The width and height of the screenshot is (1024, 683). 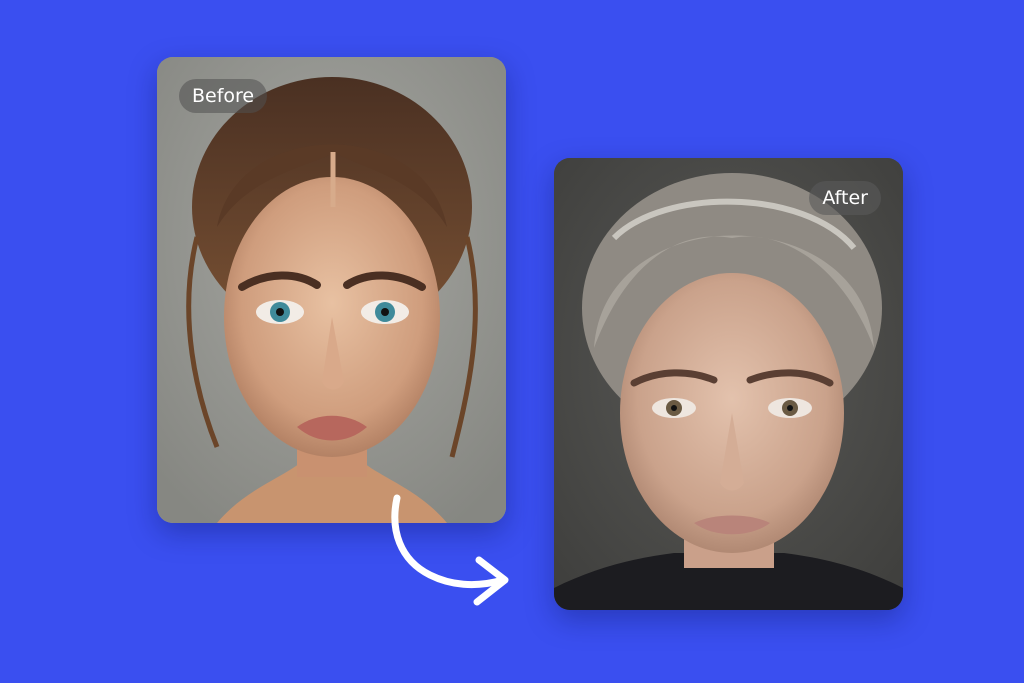 I want to click on after-label: After, so click(x=845, y=198).